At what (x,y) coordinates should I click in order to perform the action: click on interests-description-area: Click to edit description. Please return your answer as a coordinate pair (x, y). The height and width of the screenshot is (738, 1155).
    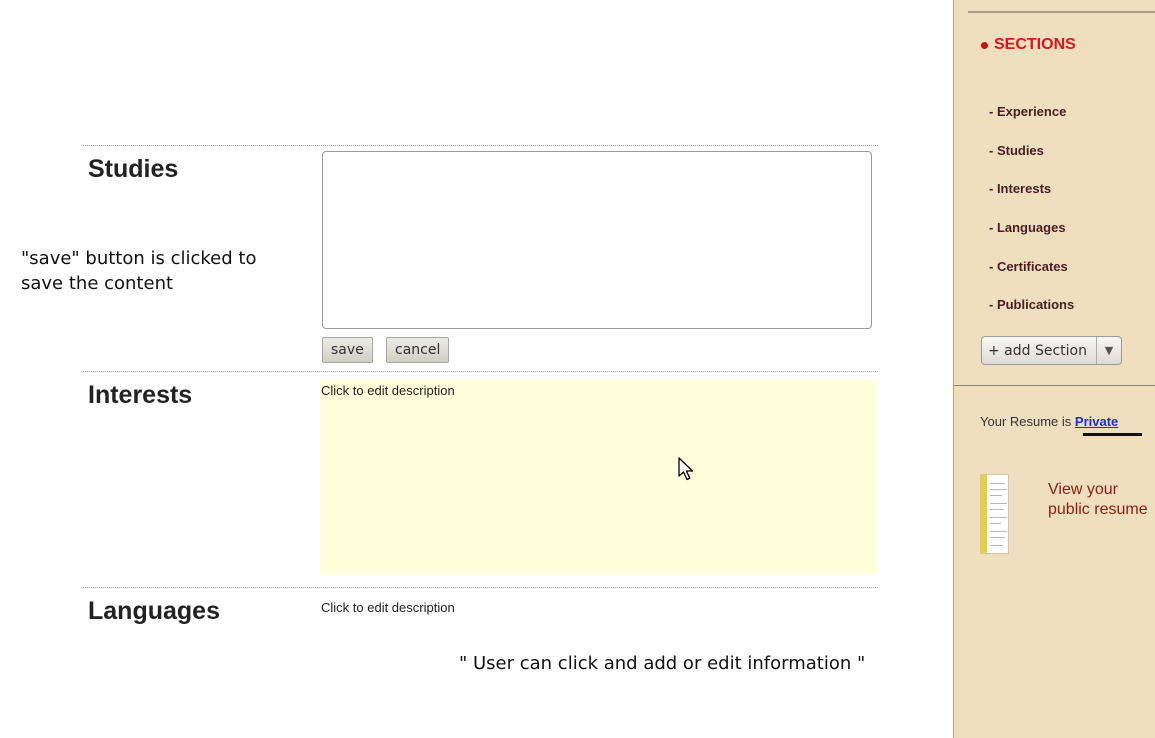
    Looking at the image, I should click on (598, 477).